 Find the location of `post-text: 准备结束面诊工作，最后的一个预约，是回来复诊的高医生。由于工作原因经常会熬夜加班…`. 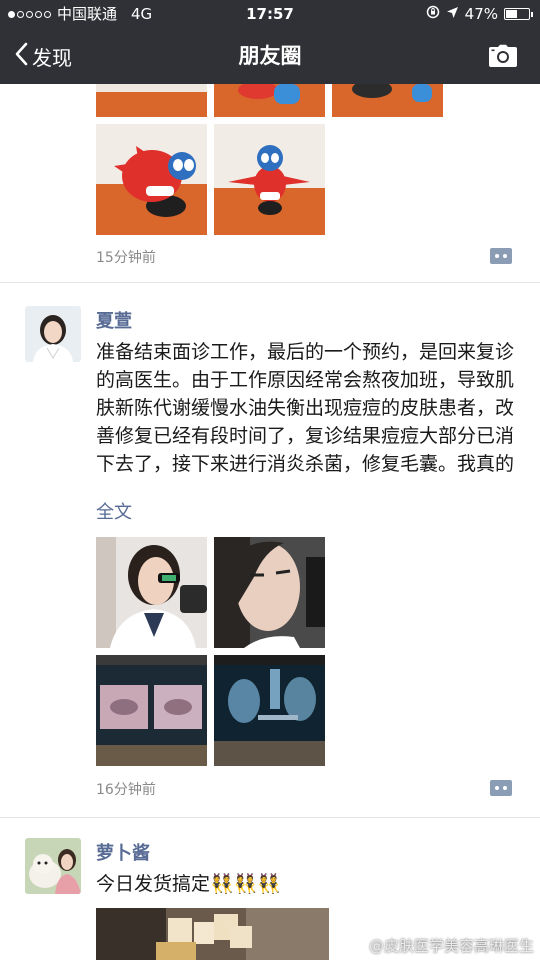

post-text: 准备结束面诊工作，最后的一个预约，是回来复诊的高医生。由于工作原因经常会熬夜加班… is located at coordinates (305, 408).